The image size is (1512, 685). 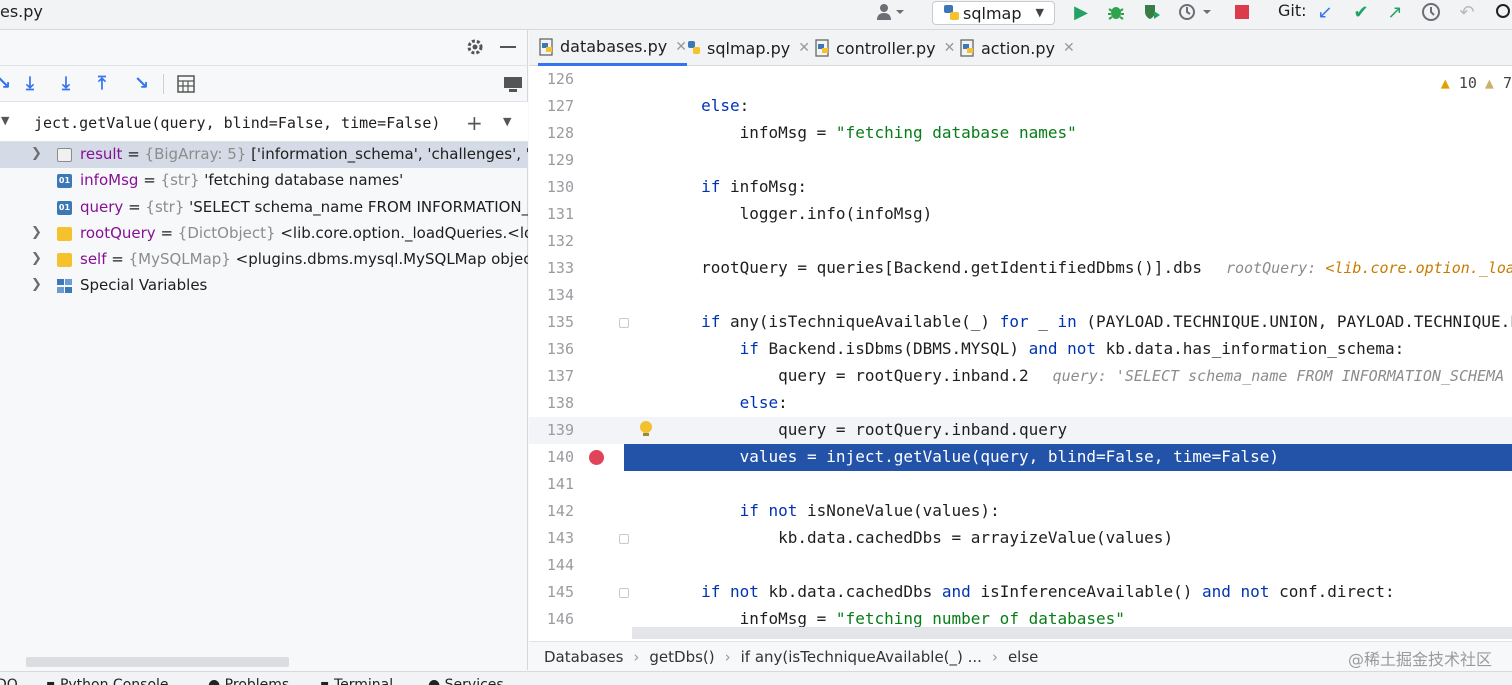 I want to click on code-line: 141, so click(x=1020, y=484).